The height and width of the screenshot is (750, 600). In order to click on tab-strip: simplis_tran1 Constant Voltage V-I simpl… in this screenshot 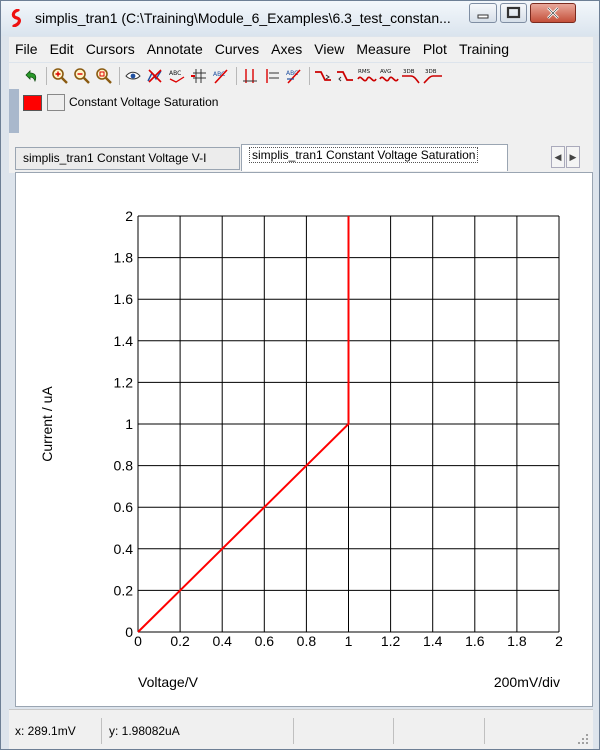, I will do `click(301, 153)`.